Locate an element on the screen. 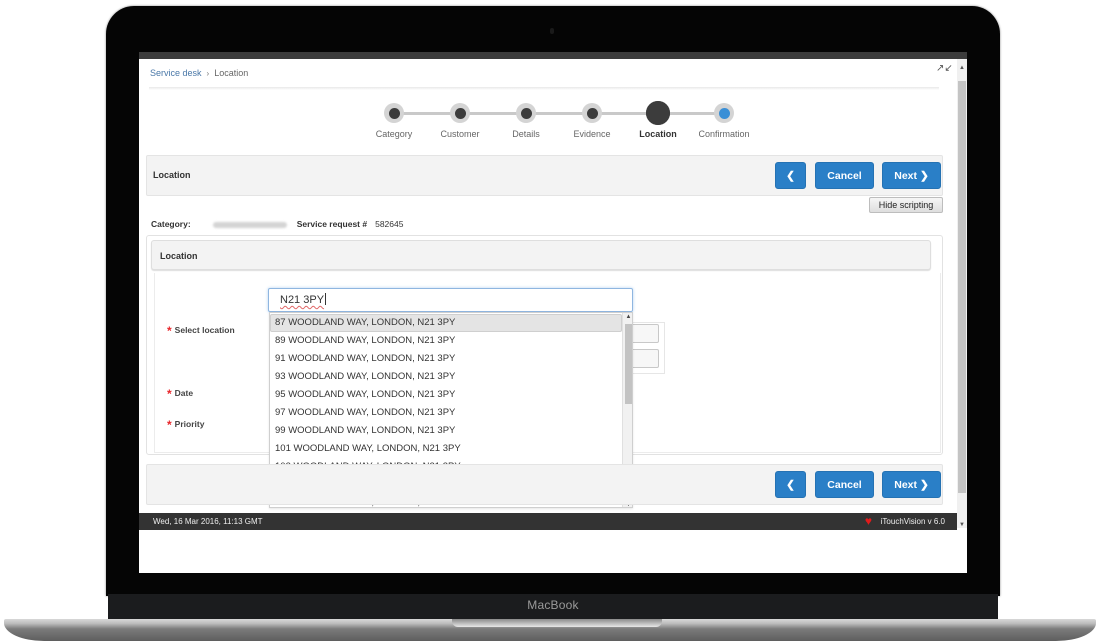  laptop-notch is located at coordinates (557, 623).